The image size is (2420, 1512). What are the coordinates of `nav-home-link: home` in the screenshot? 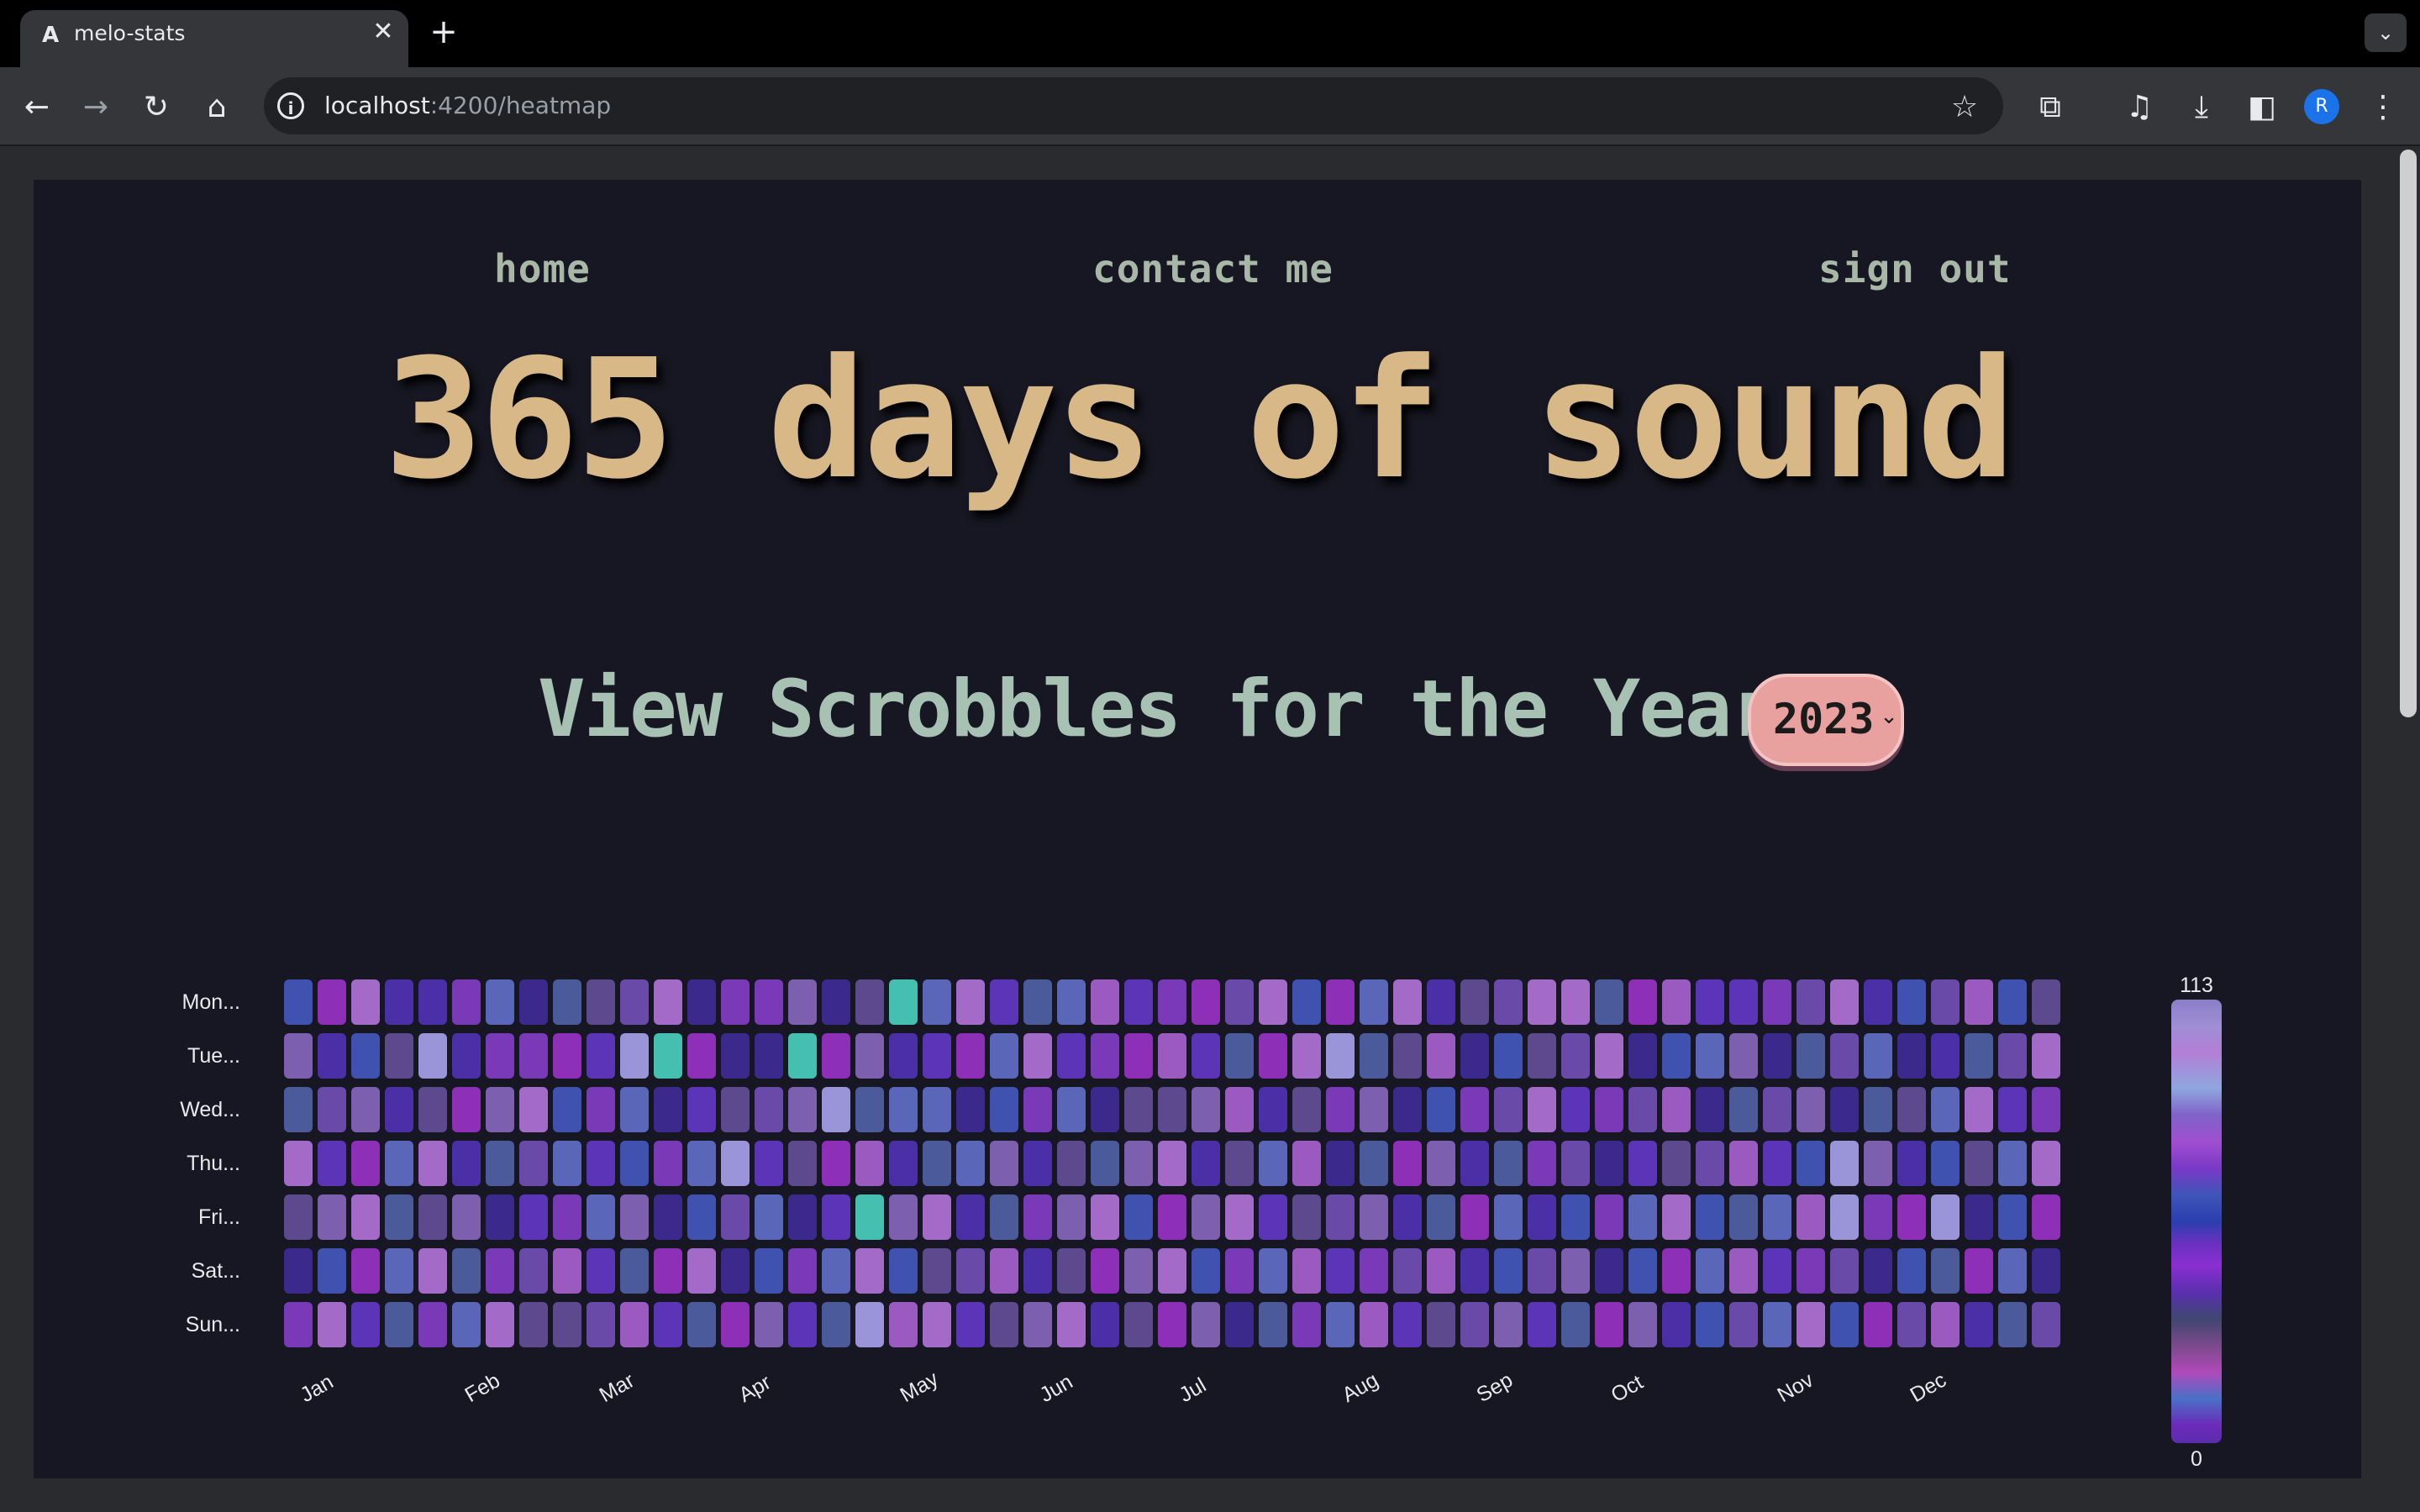 It's located at (542, 269).